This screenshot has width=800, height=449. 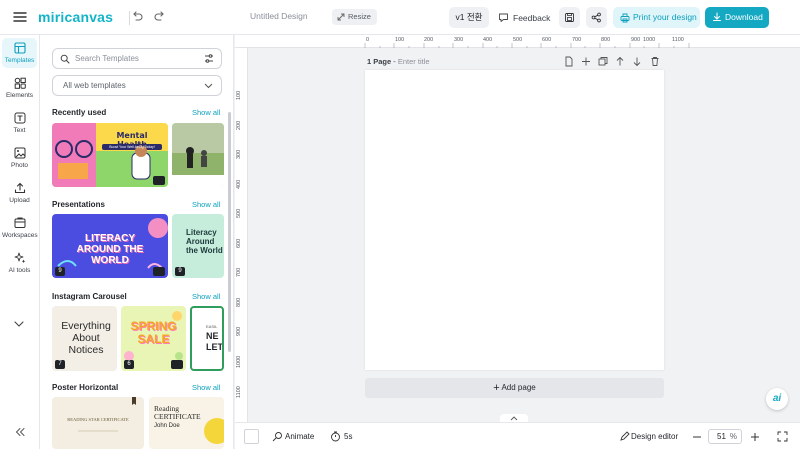 I want to click on thumb-title: Everything About Notices, so click(x=86, y=338).